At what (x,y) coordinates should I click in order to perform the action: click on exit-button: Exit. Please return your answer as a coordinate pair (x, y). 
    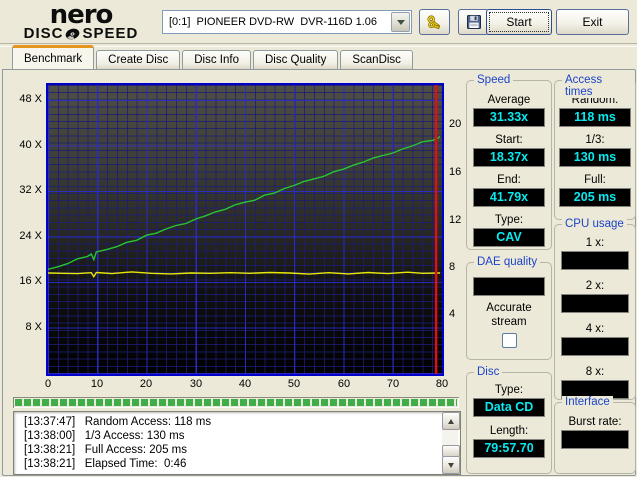
    Looking at the image, I should click on (592, 22).